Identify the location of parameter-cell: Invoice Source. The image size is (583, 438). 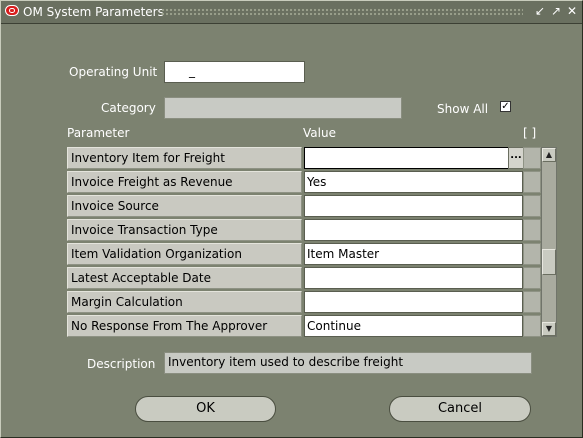
(184, 206).